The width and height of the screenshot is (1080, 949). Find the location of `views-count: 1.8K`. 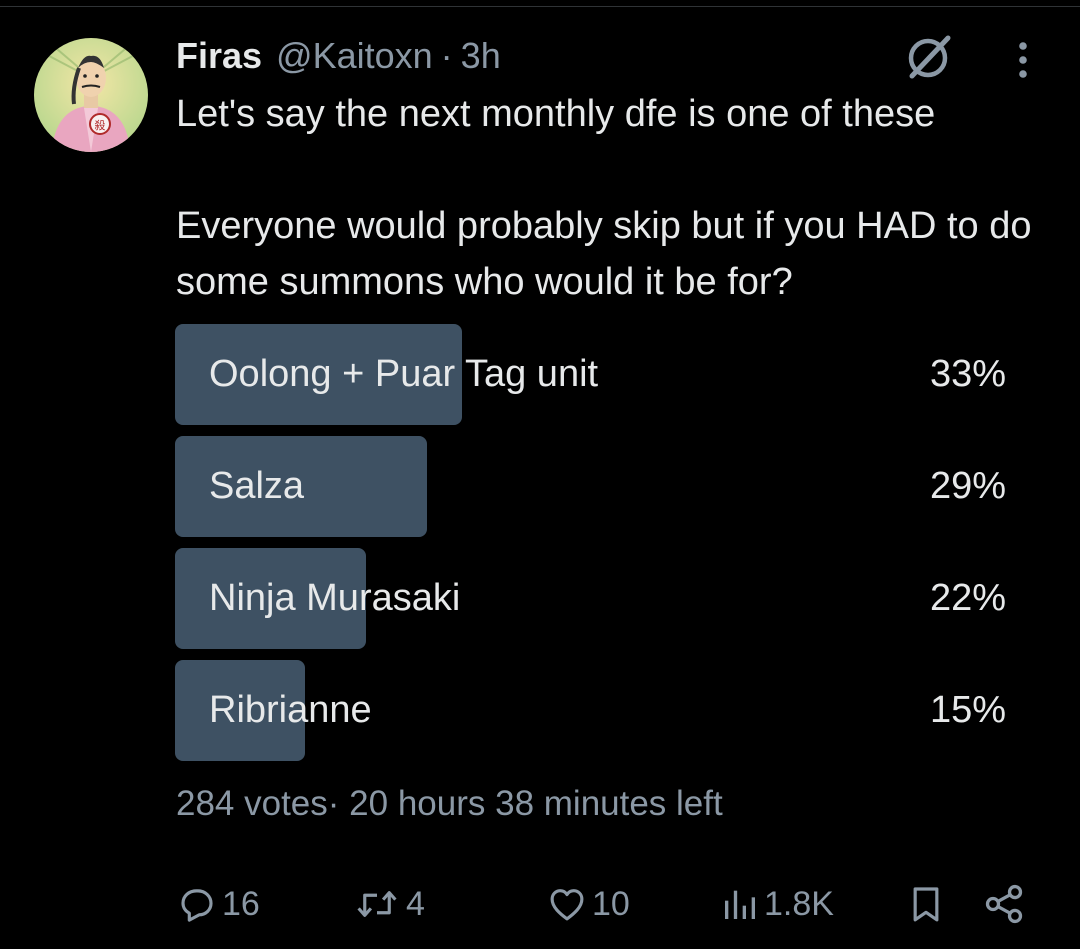

views-count: 1.8K is located at coordinates (799, 903).